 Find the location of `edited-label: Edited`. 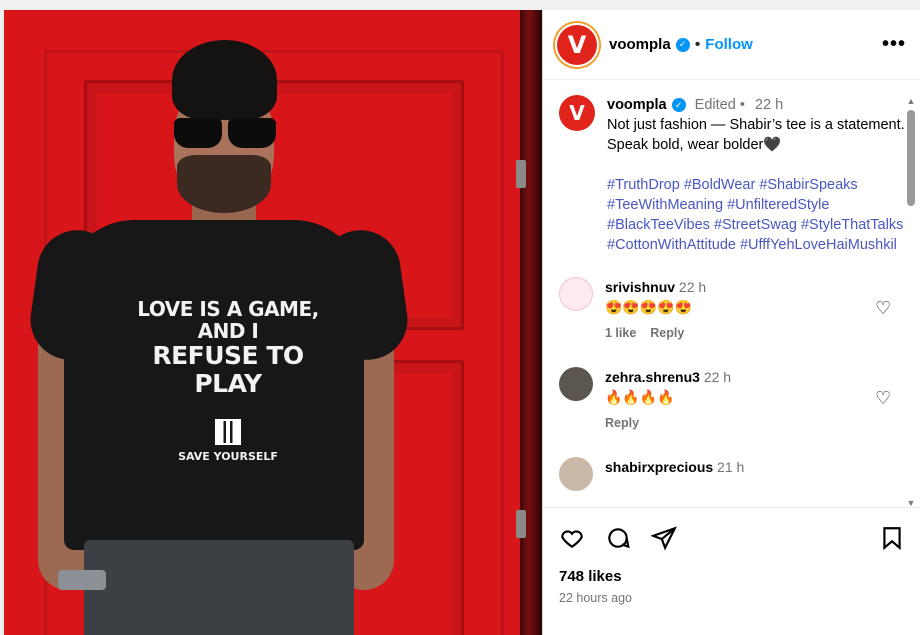

edited-label: Edited is located at coordinates (715, 105).